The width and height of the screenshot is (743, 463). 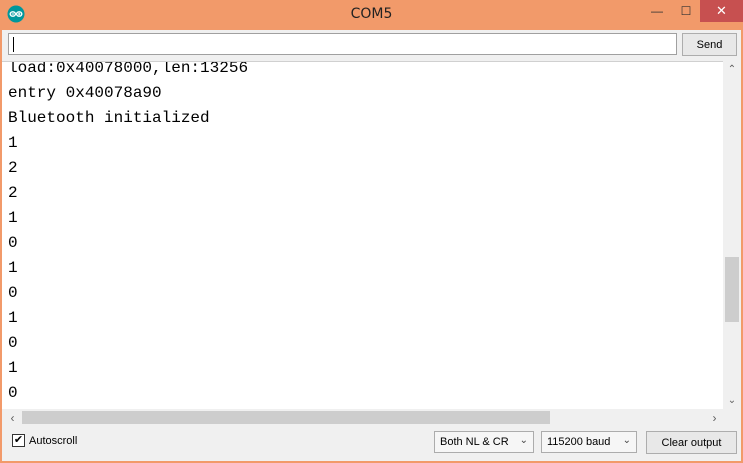 I want to click on left-arrow-icon: ‹, so click(x=12, y=417).